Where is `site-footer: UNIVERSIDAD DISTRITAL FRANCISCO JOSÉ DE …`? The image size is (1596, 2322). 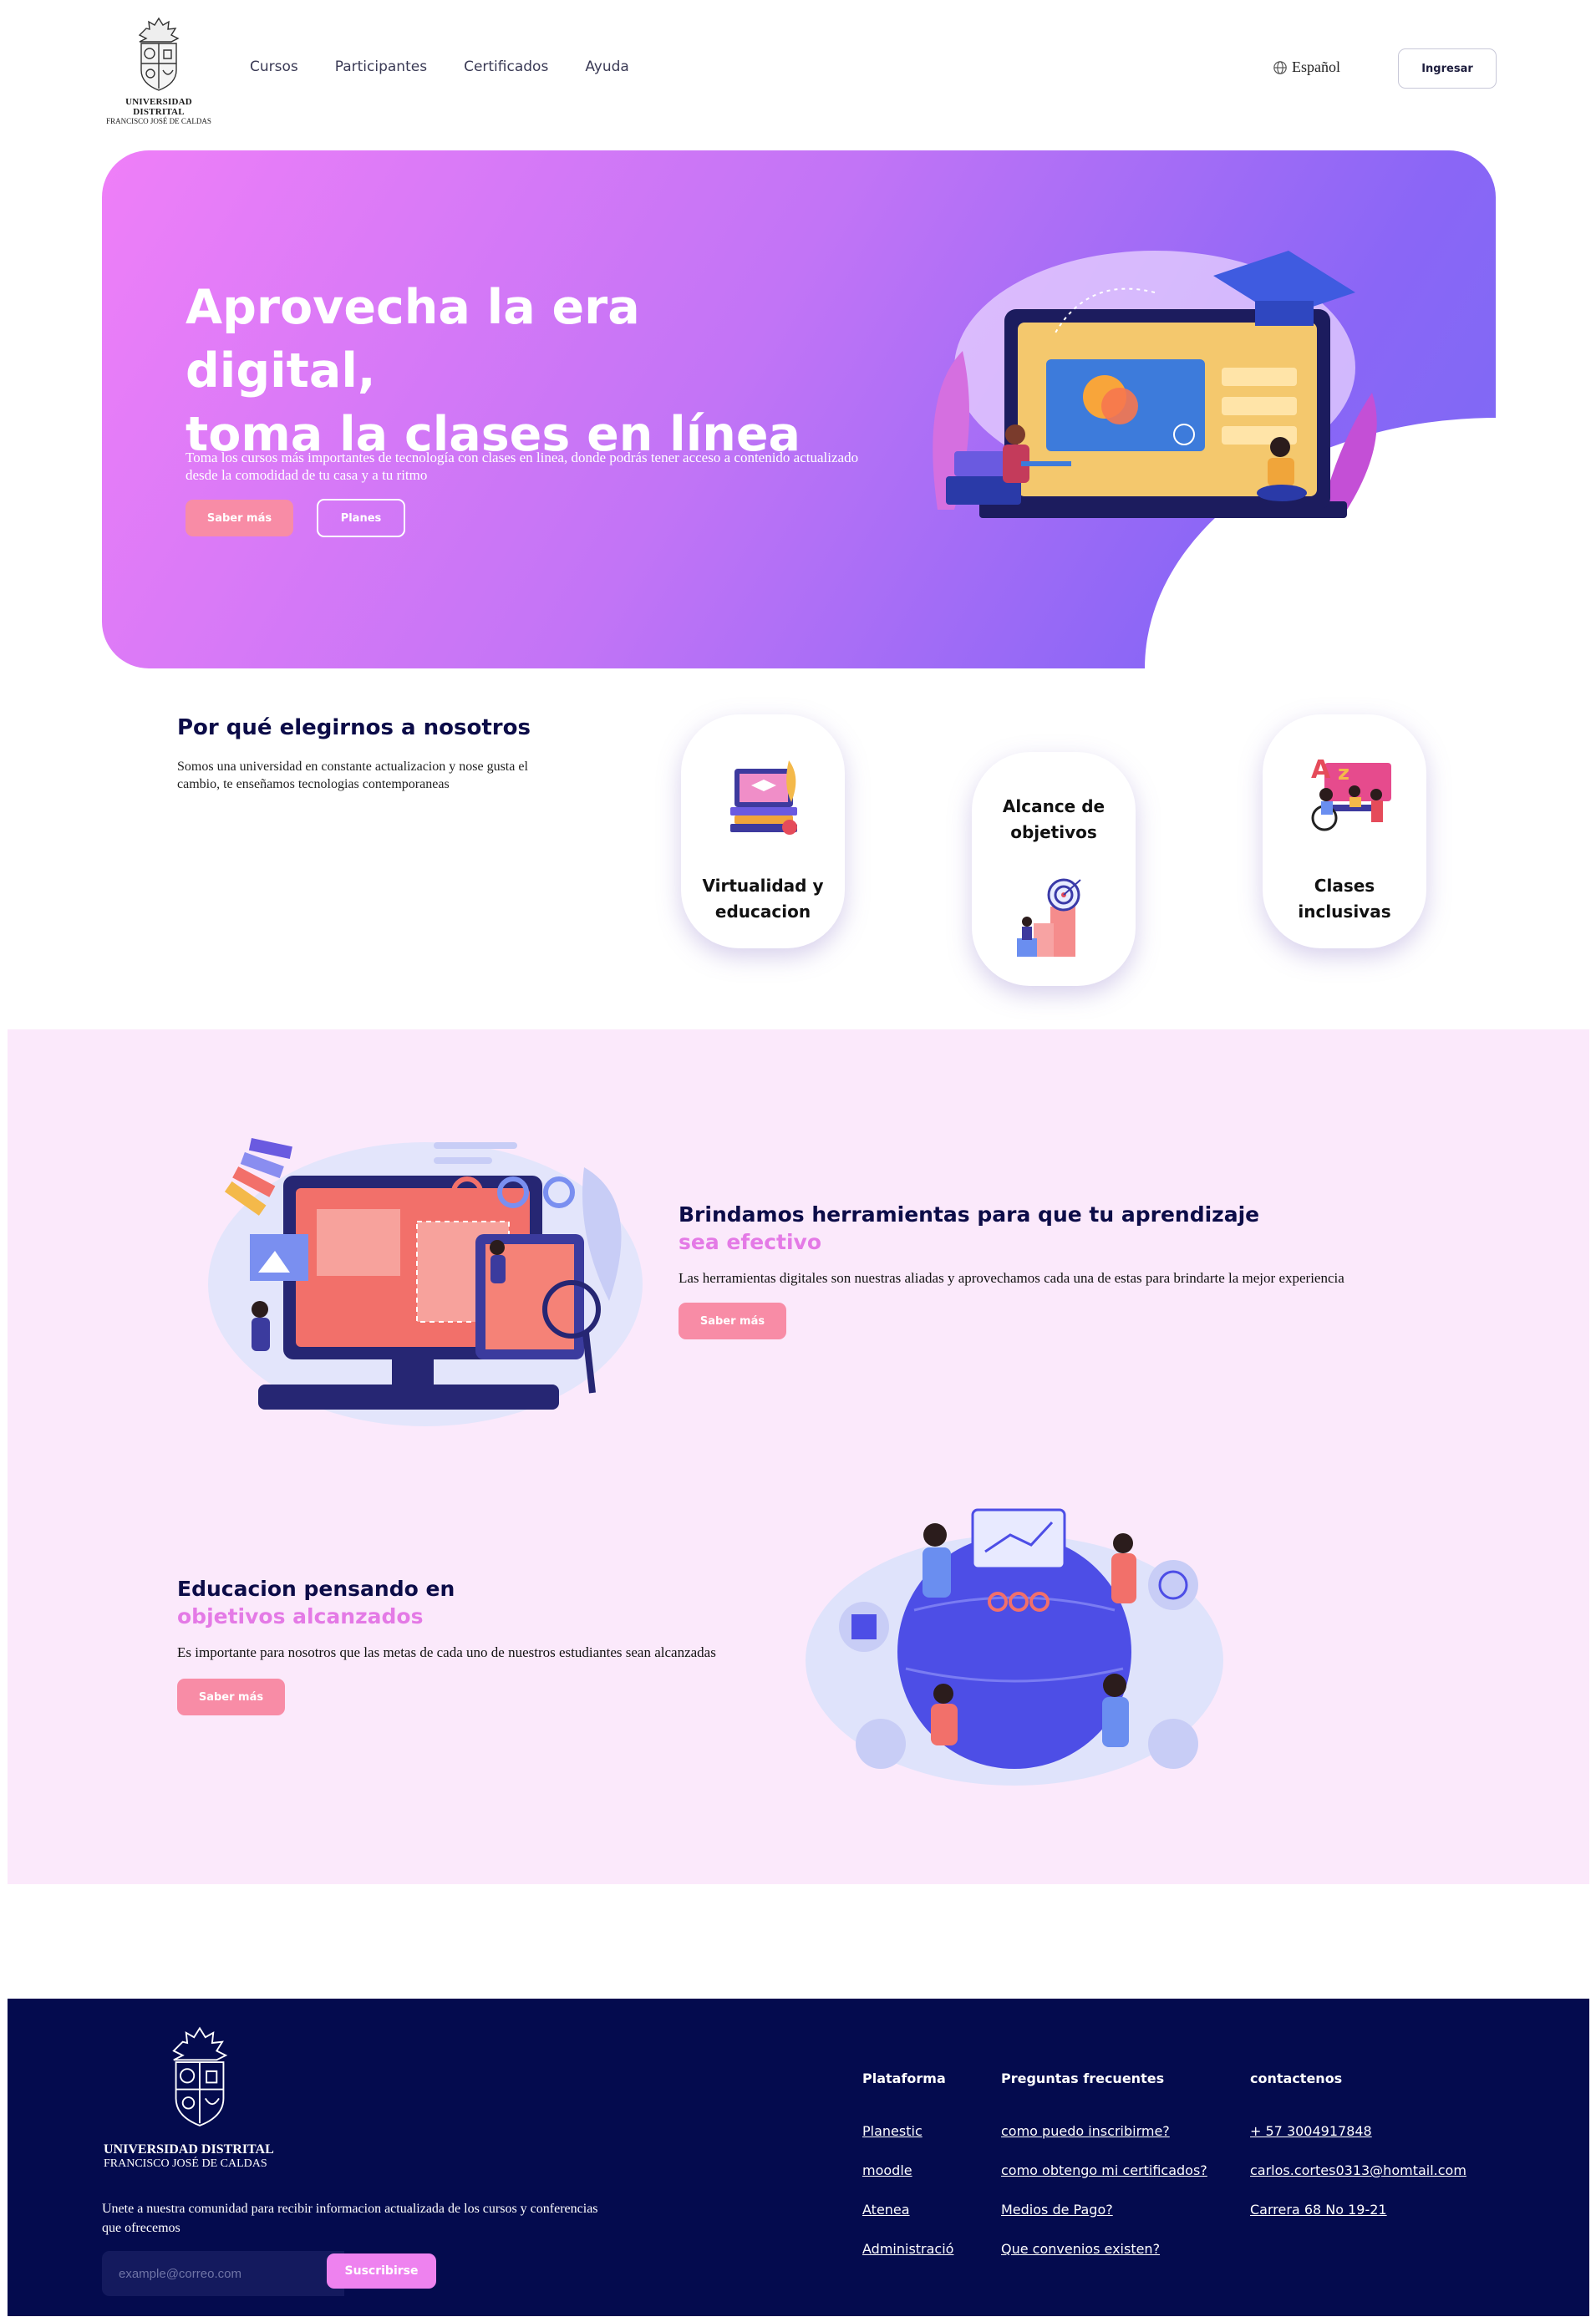
site-footer: UNIVERSIDAD DISTRITAL FRANCISCO JOSÉ DE … is located at coordinates (798, 2157).